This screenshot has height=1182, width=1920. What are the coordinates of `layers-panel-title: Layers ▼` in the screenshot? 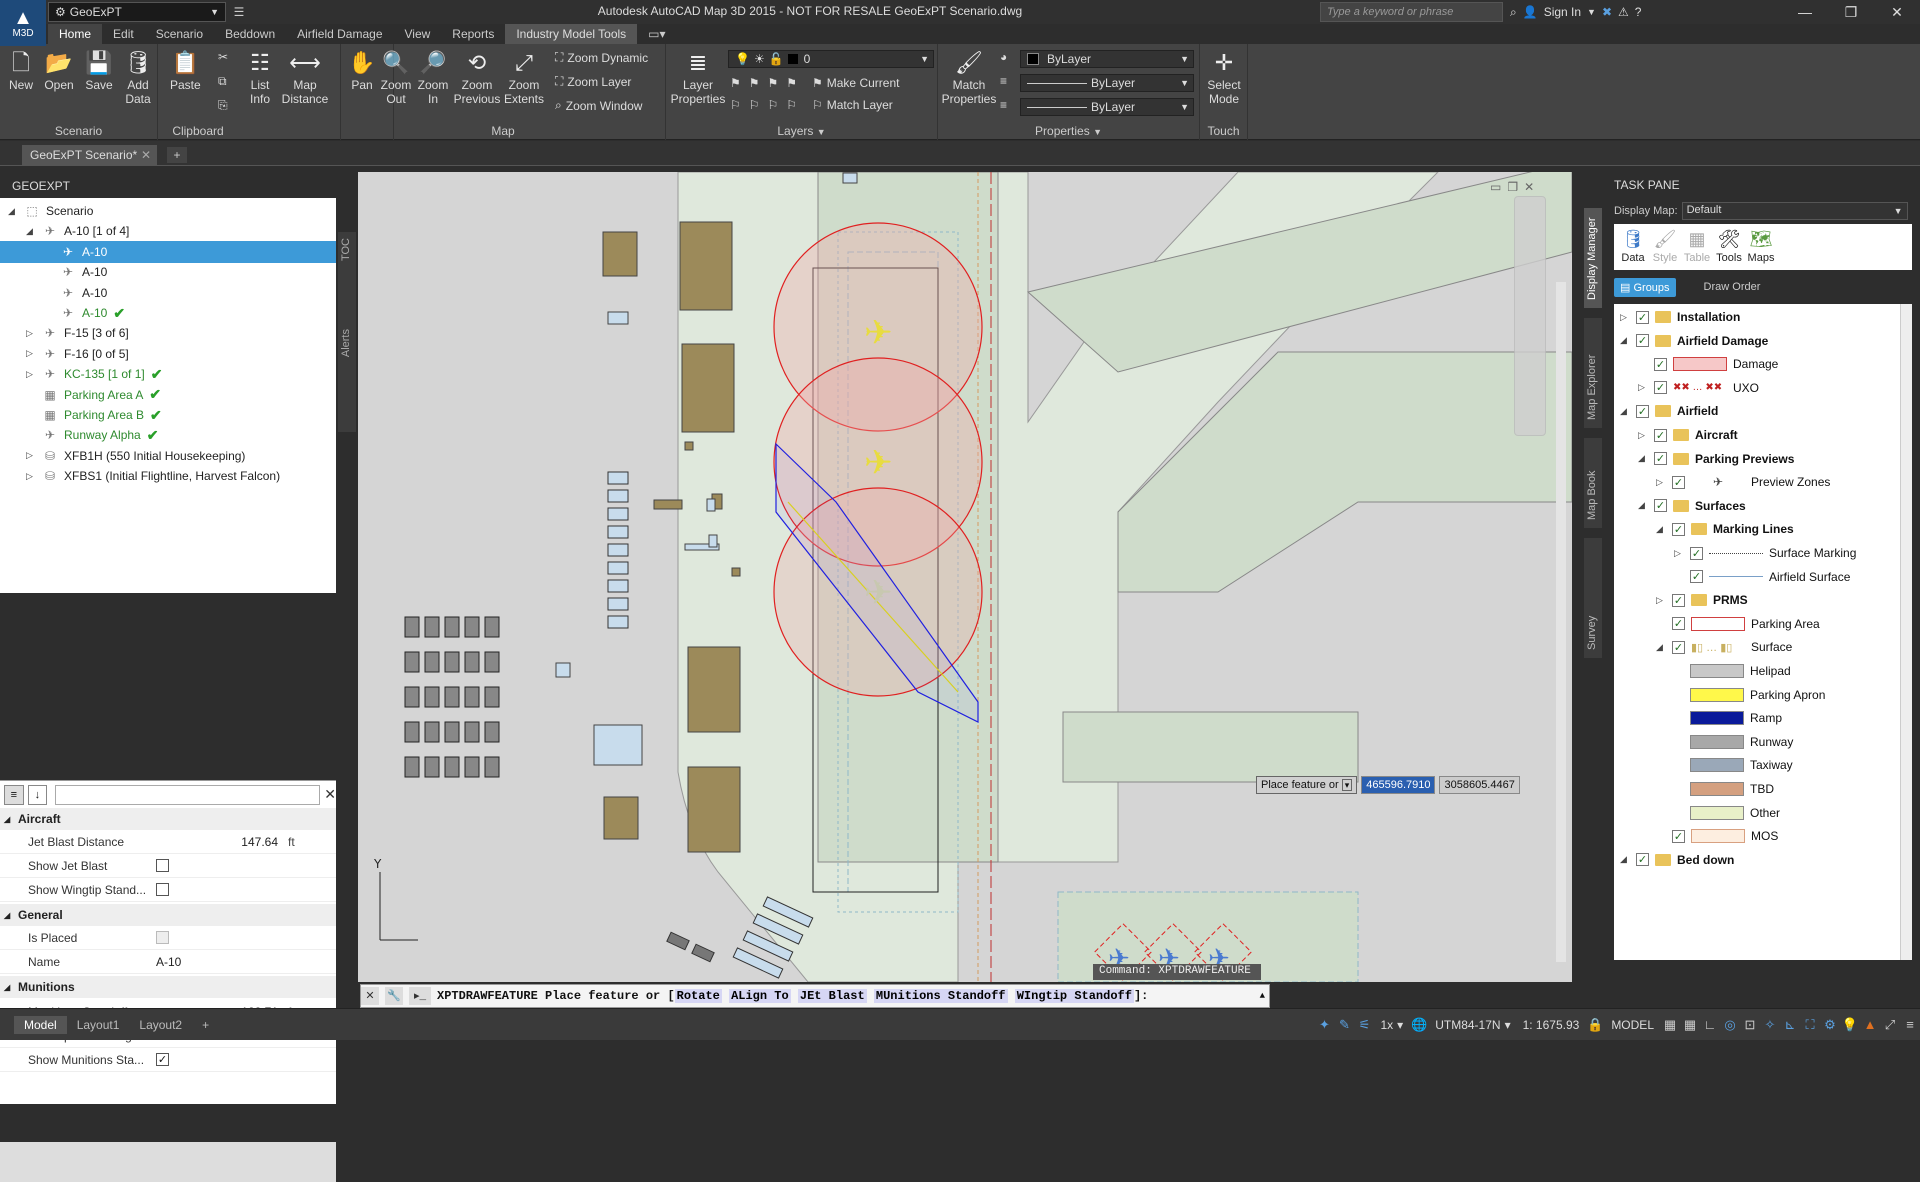 It's located at (801, 131).